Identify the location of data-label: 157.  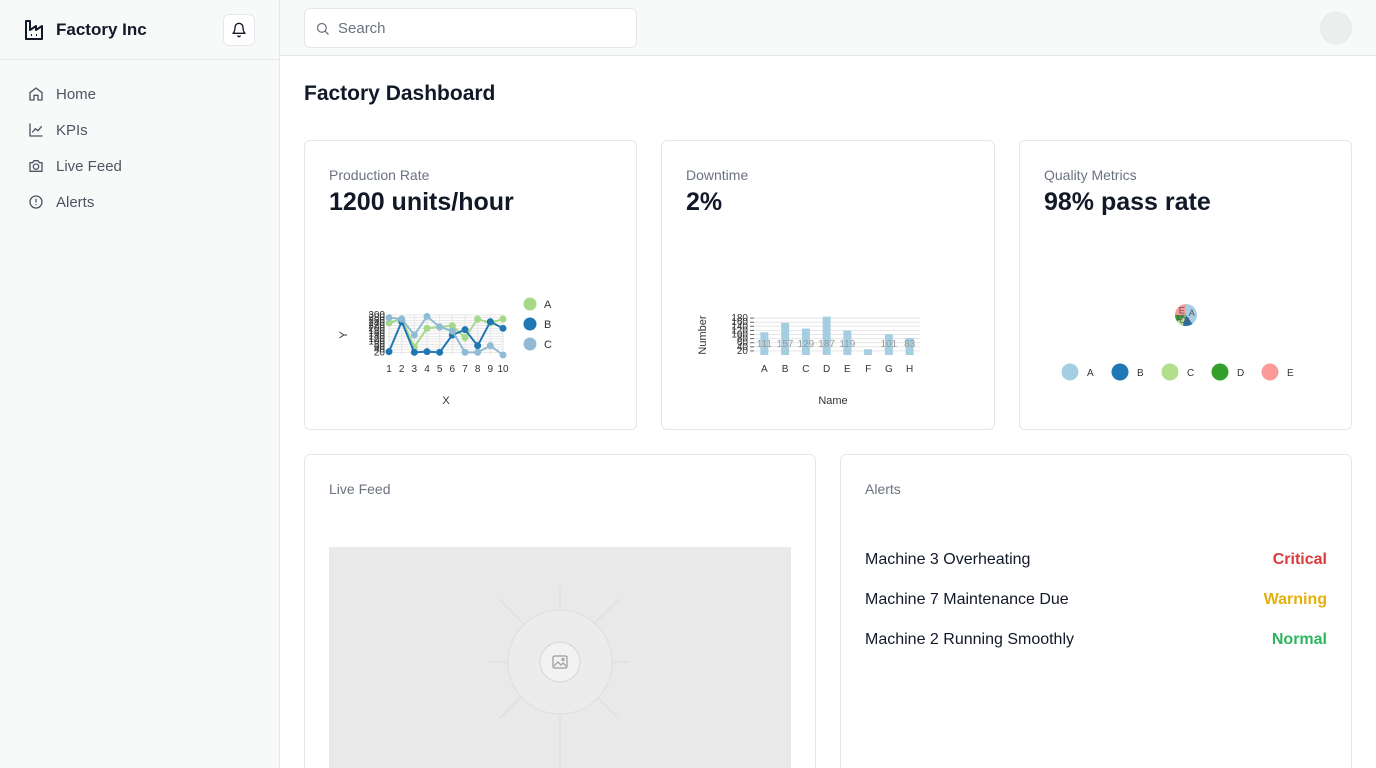
(785, 344).